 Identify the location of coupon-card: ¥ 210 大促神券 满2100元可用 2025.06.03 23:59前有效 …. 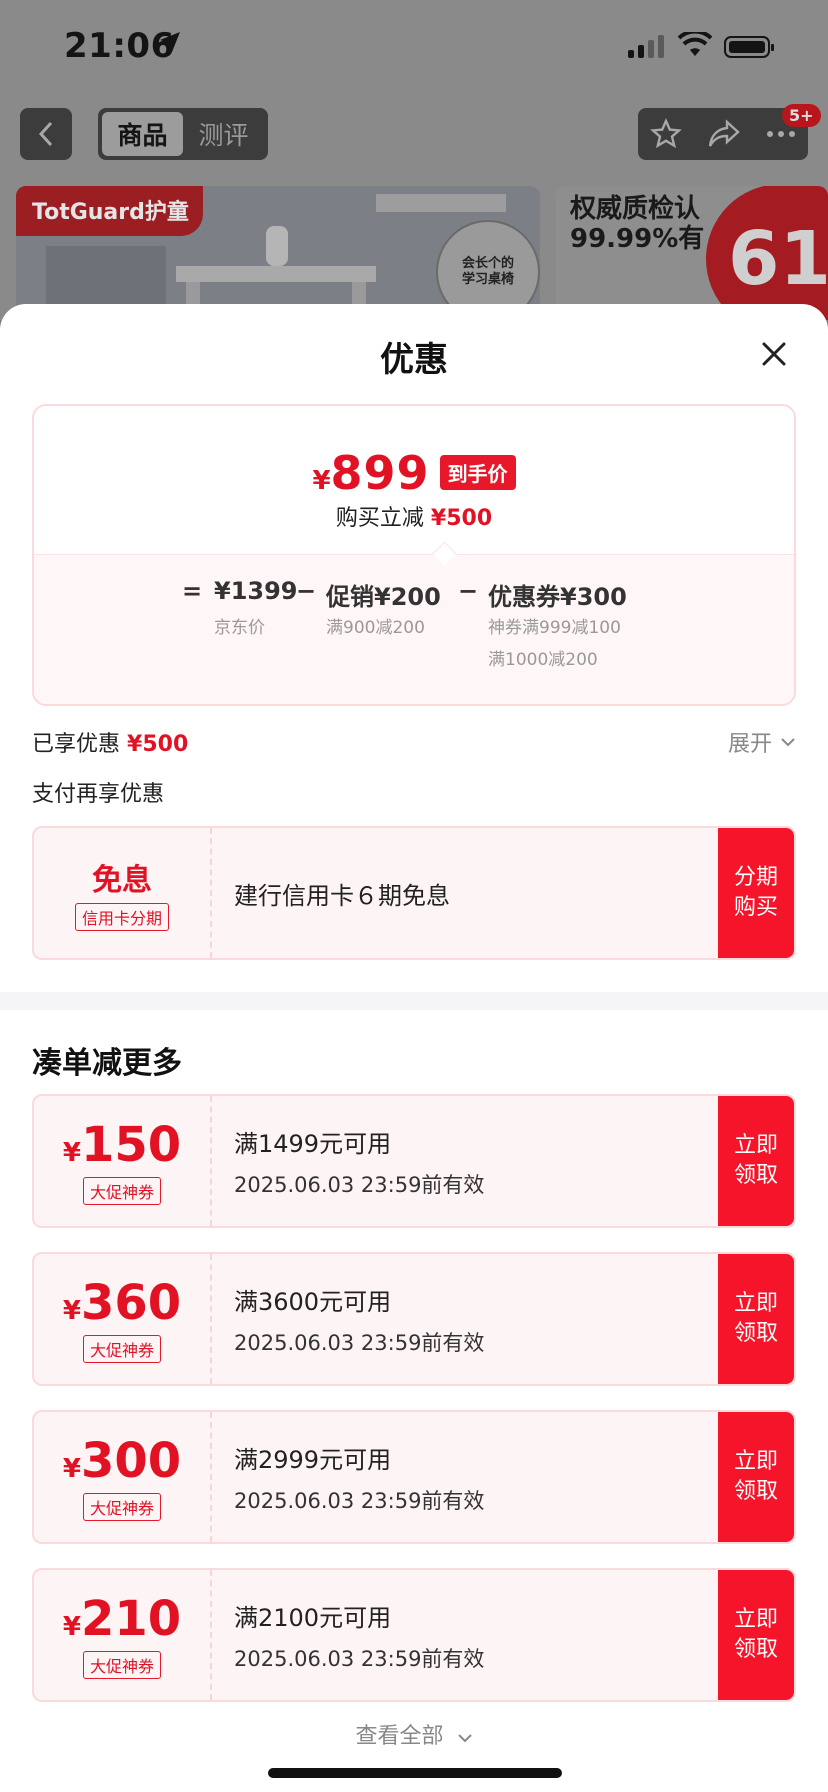
(414, 1635).